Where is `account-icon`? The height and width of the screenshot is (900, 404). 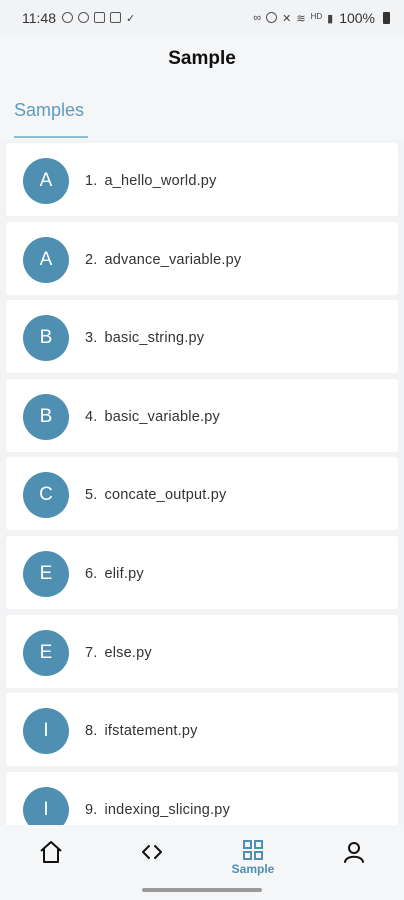 account-icon is located at coordinates (83, 17).